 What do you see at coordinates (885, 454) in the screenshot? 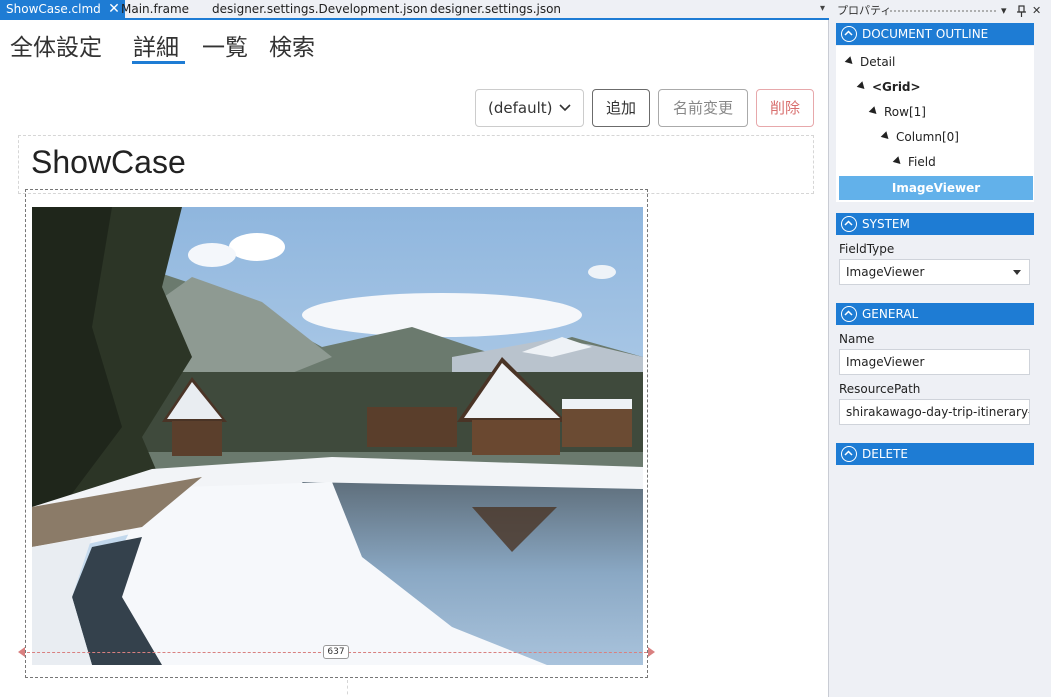
I see `section-label: DELETE` at bounding box center [885, 454].